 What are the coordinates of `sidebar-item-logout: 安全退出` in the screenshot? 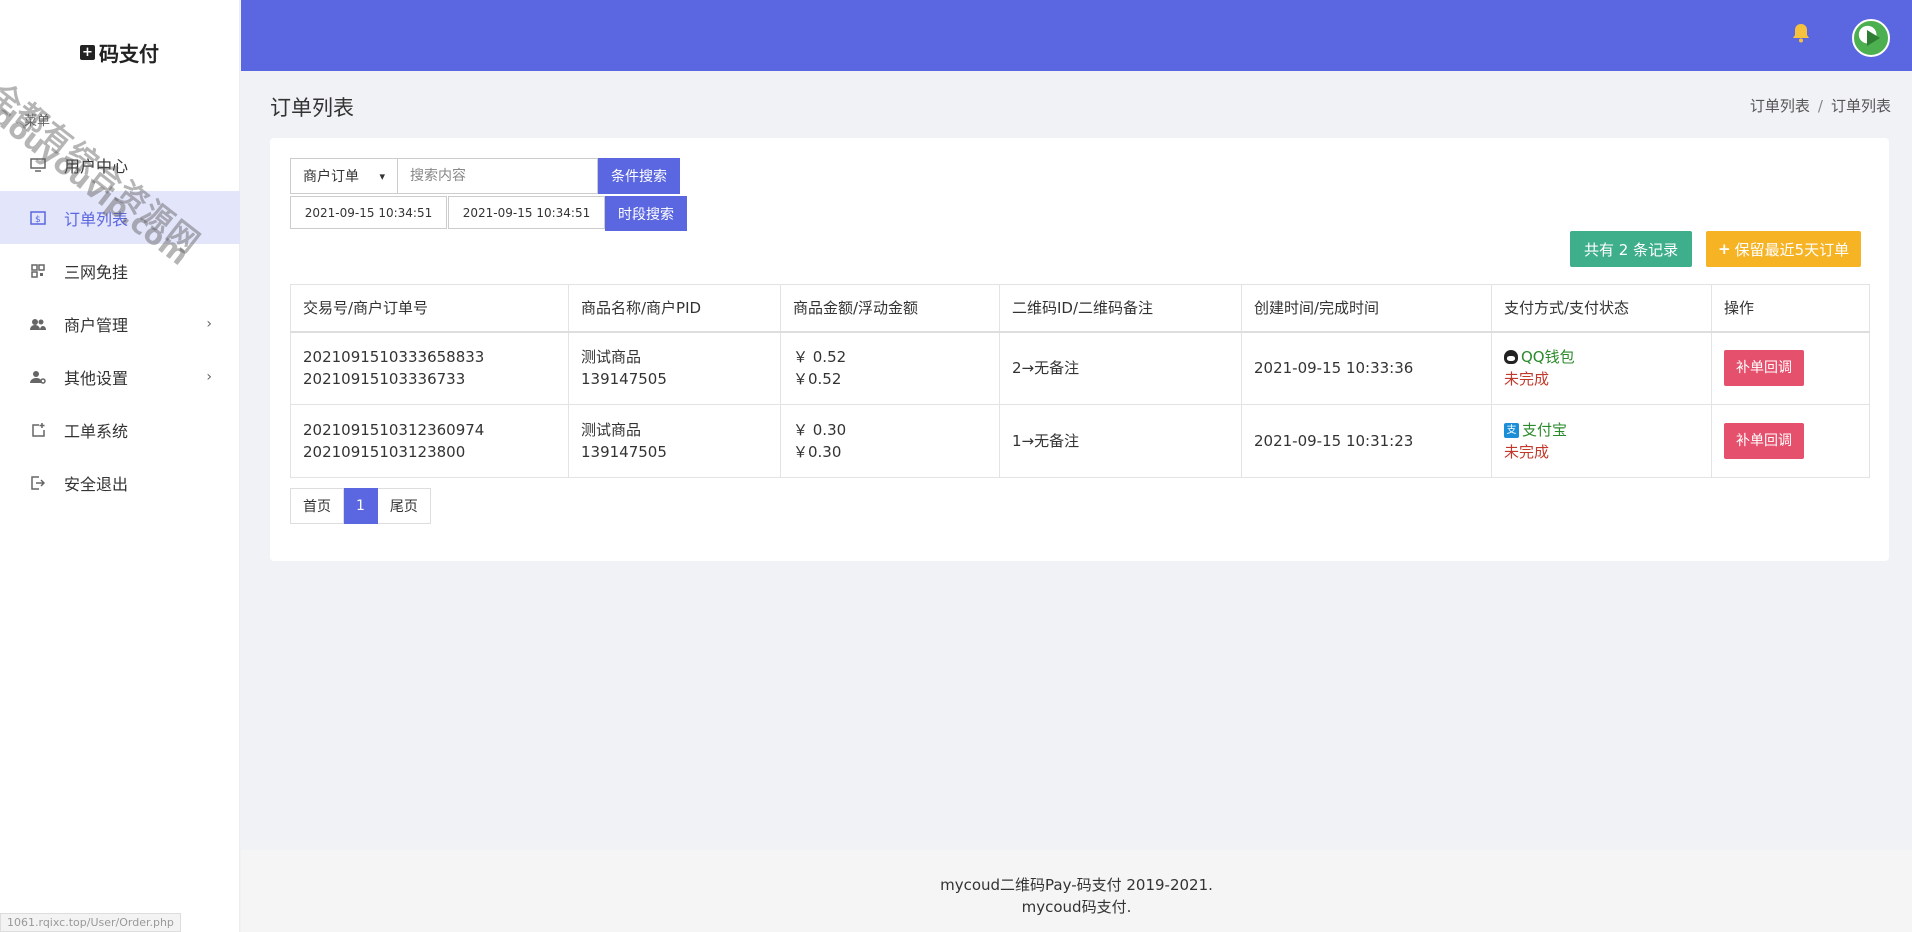 It's located at (120, 482).